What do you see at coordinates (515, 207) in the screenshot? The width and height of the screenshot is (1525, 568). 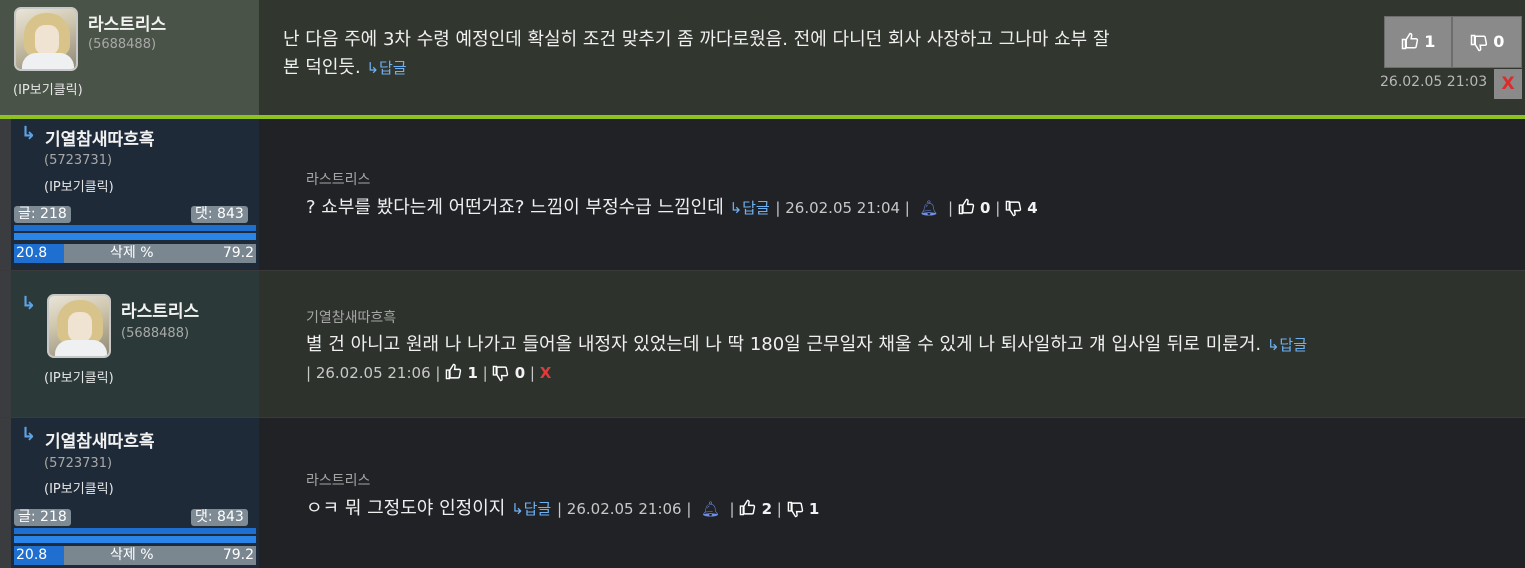 I see `comment-text: ? 쇼부를 봤다는게 어떤거죠? 느낌이 부정수급 느낌인데` at bounding box center [515, 207].